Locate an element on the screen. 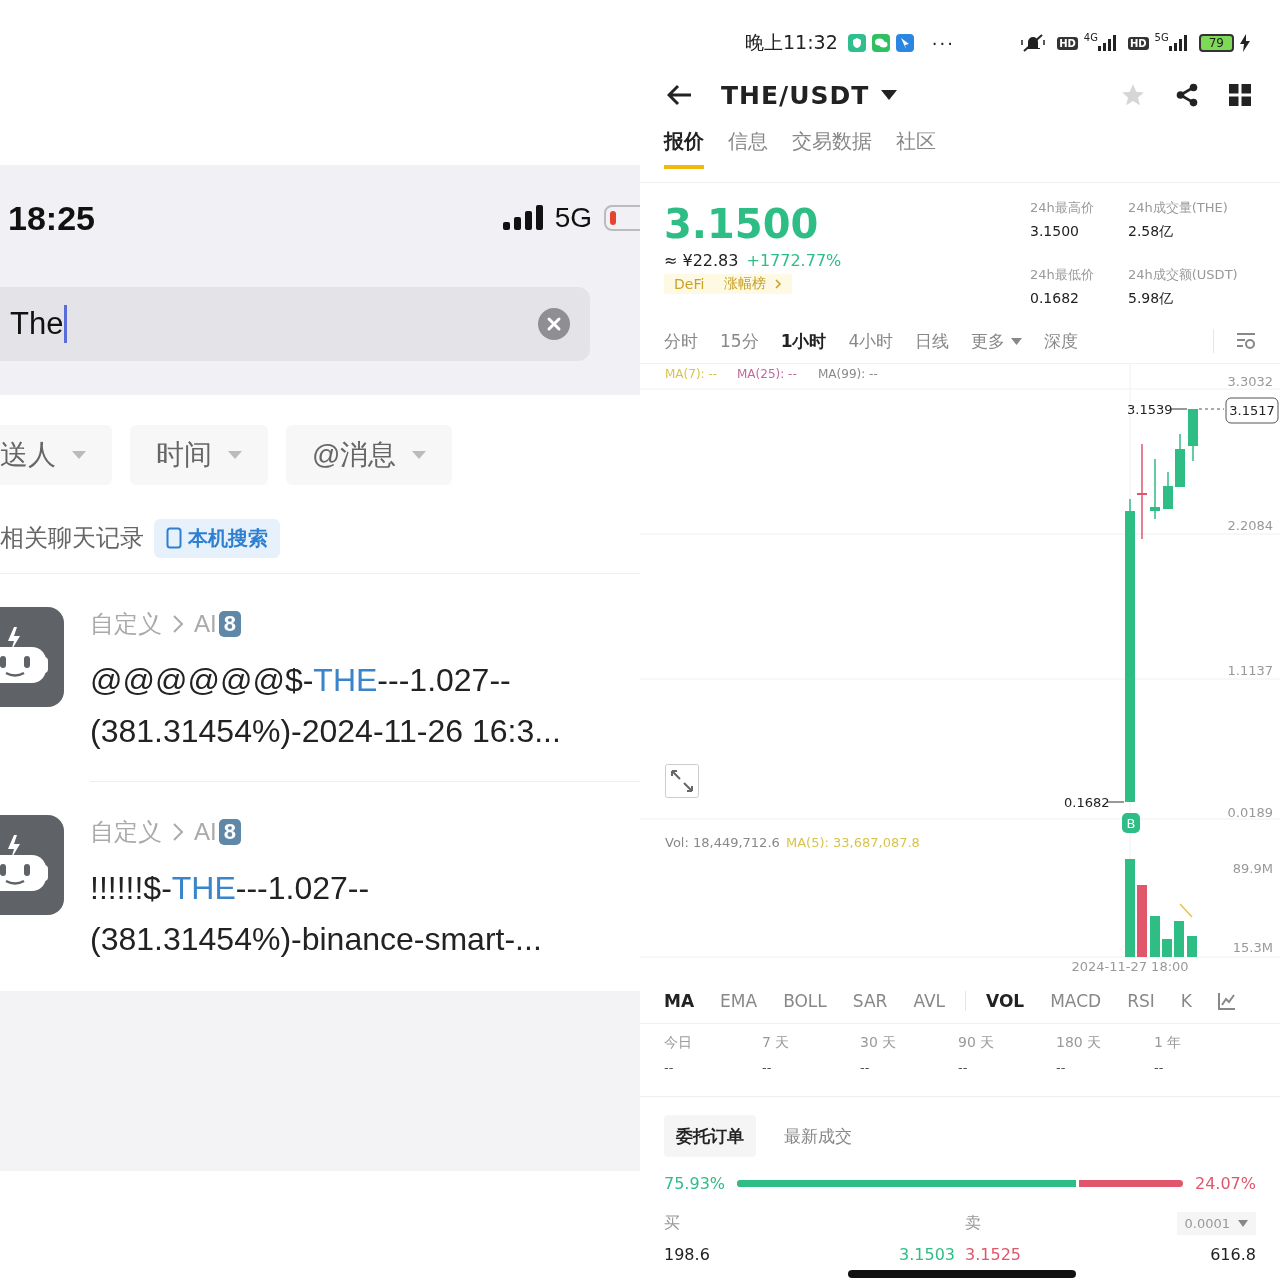 This screenshot has height=1280, width=1280. stat-value: 5.98亿 is located at coordinates (1151, 299).